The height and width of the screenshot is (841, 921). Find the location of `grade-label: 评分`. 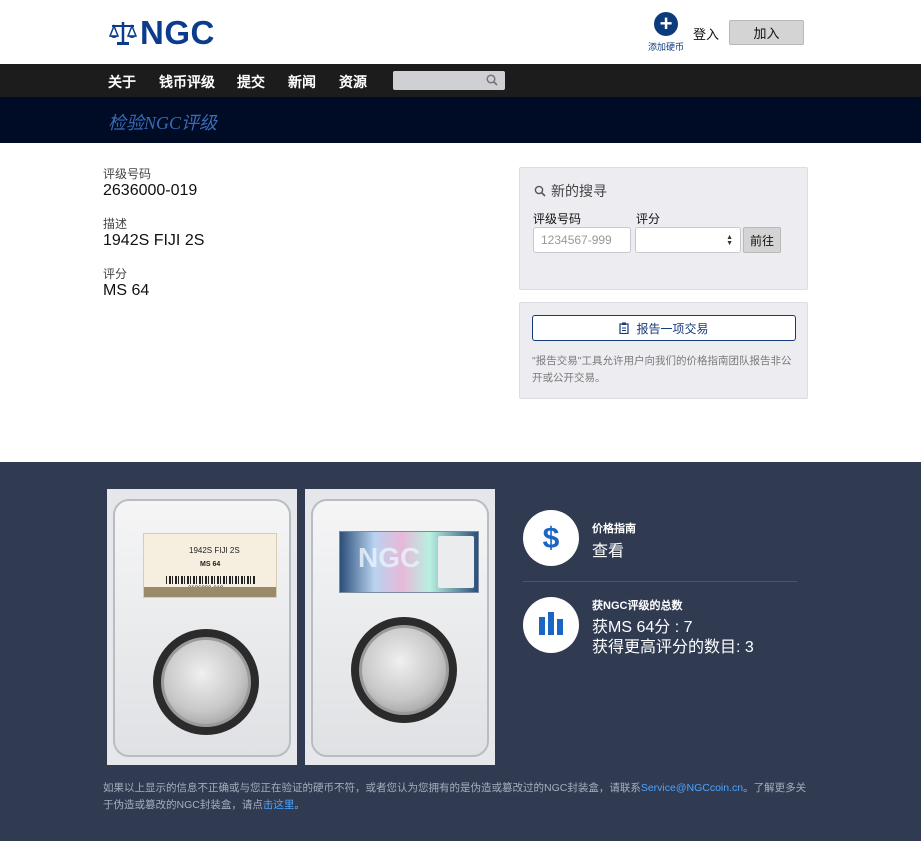

grade-label: 评分 is located at coordinates (115, 274).